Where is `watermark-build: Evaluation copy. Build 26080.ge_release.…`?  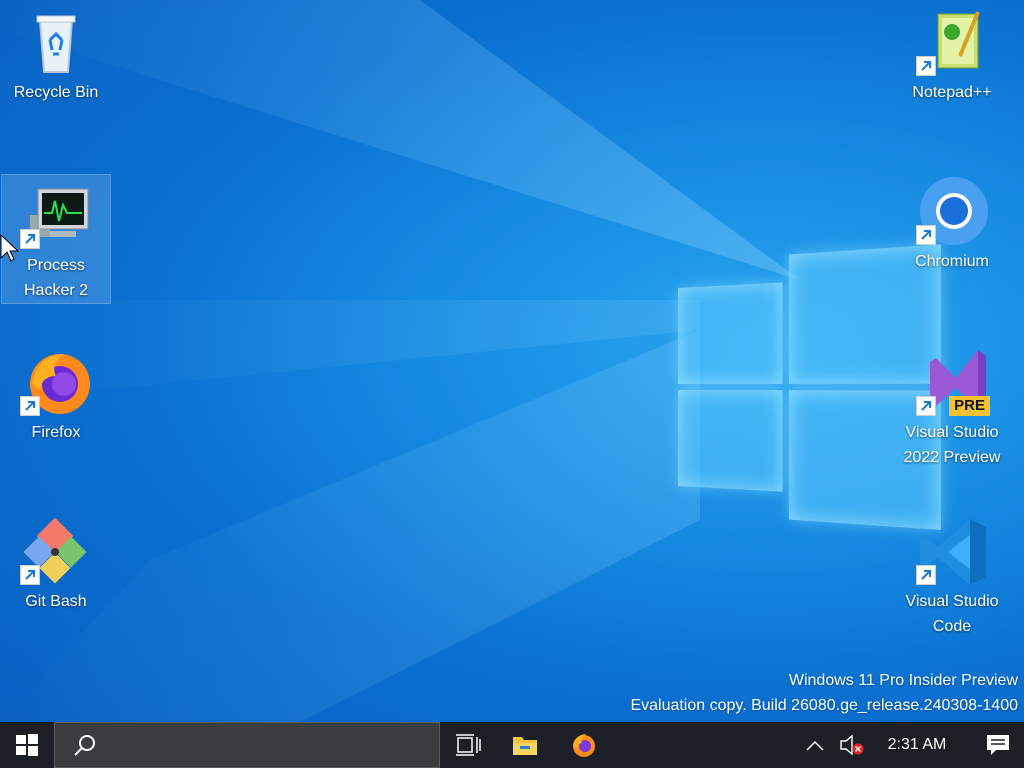 watermark-build: Evaluation copy. Build 26080.ge_release.… is located at coordinates (824, 705).